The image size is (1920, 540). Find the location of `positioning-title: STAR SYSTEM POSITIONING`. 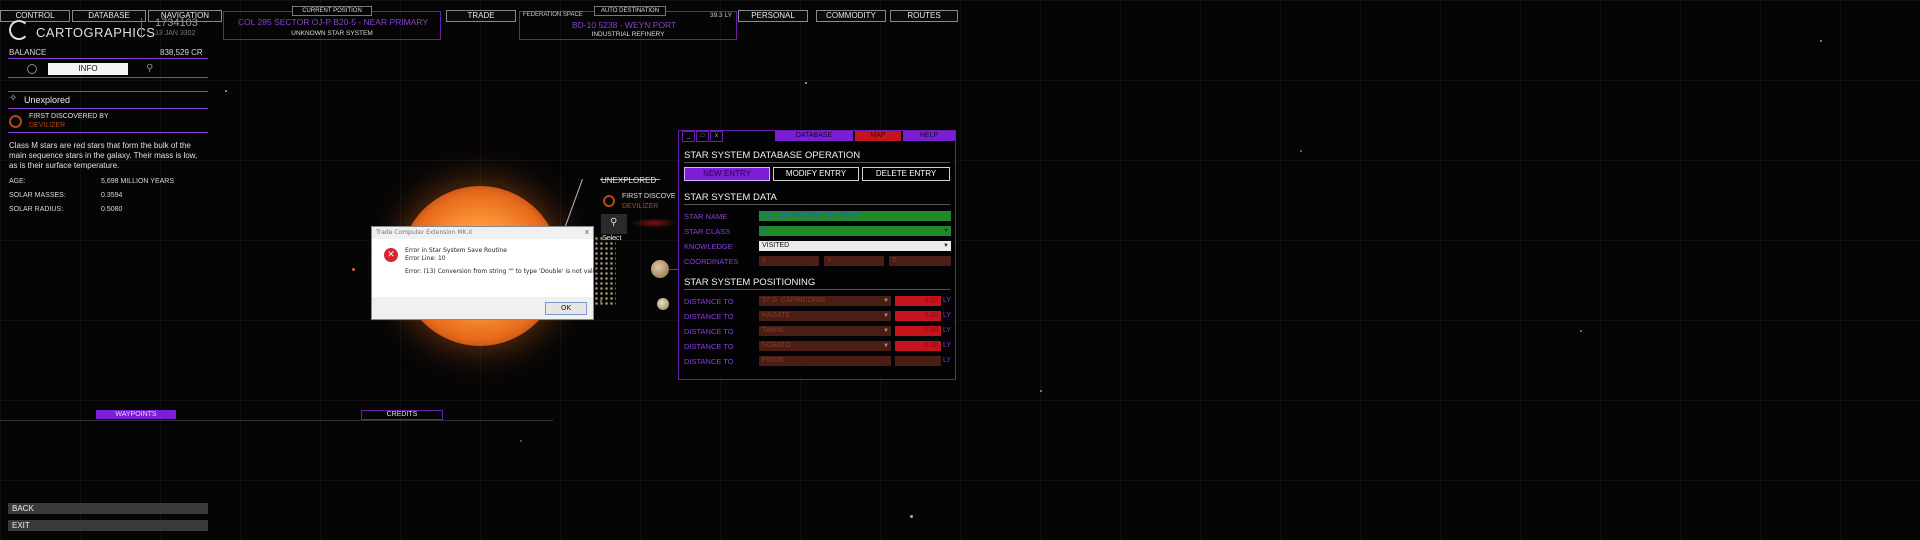

positioning-title: STAR SYSTEM POSITIONING is located at coordinates (750, 282).